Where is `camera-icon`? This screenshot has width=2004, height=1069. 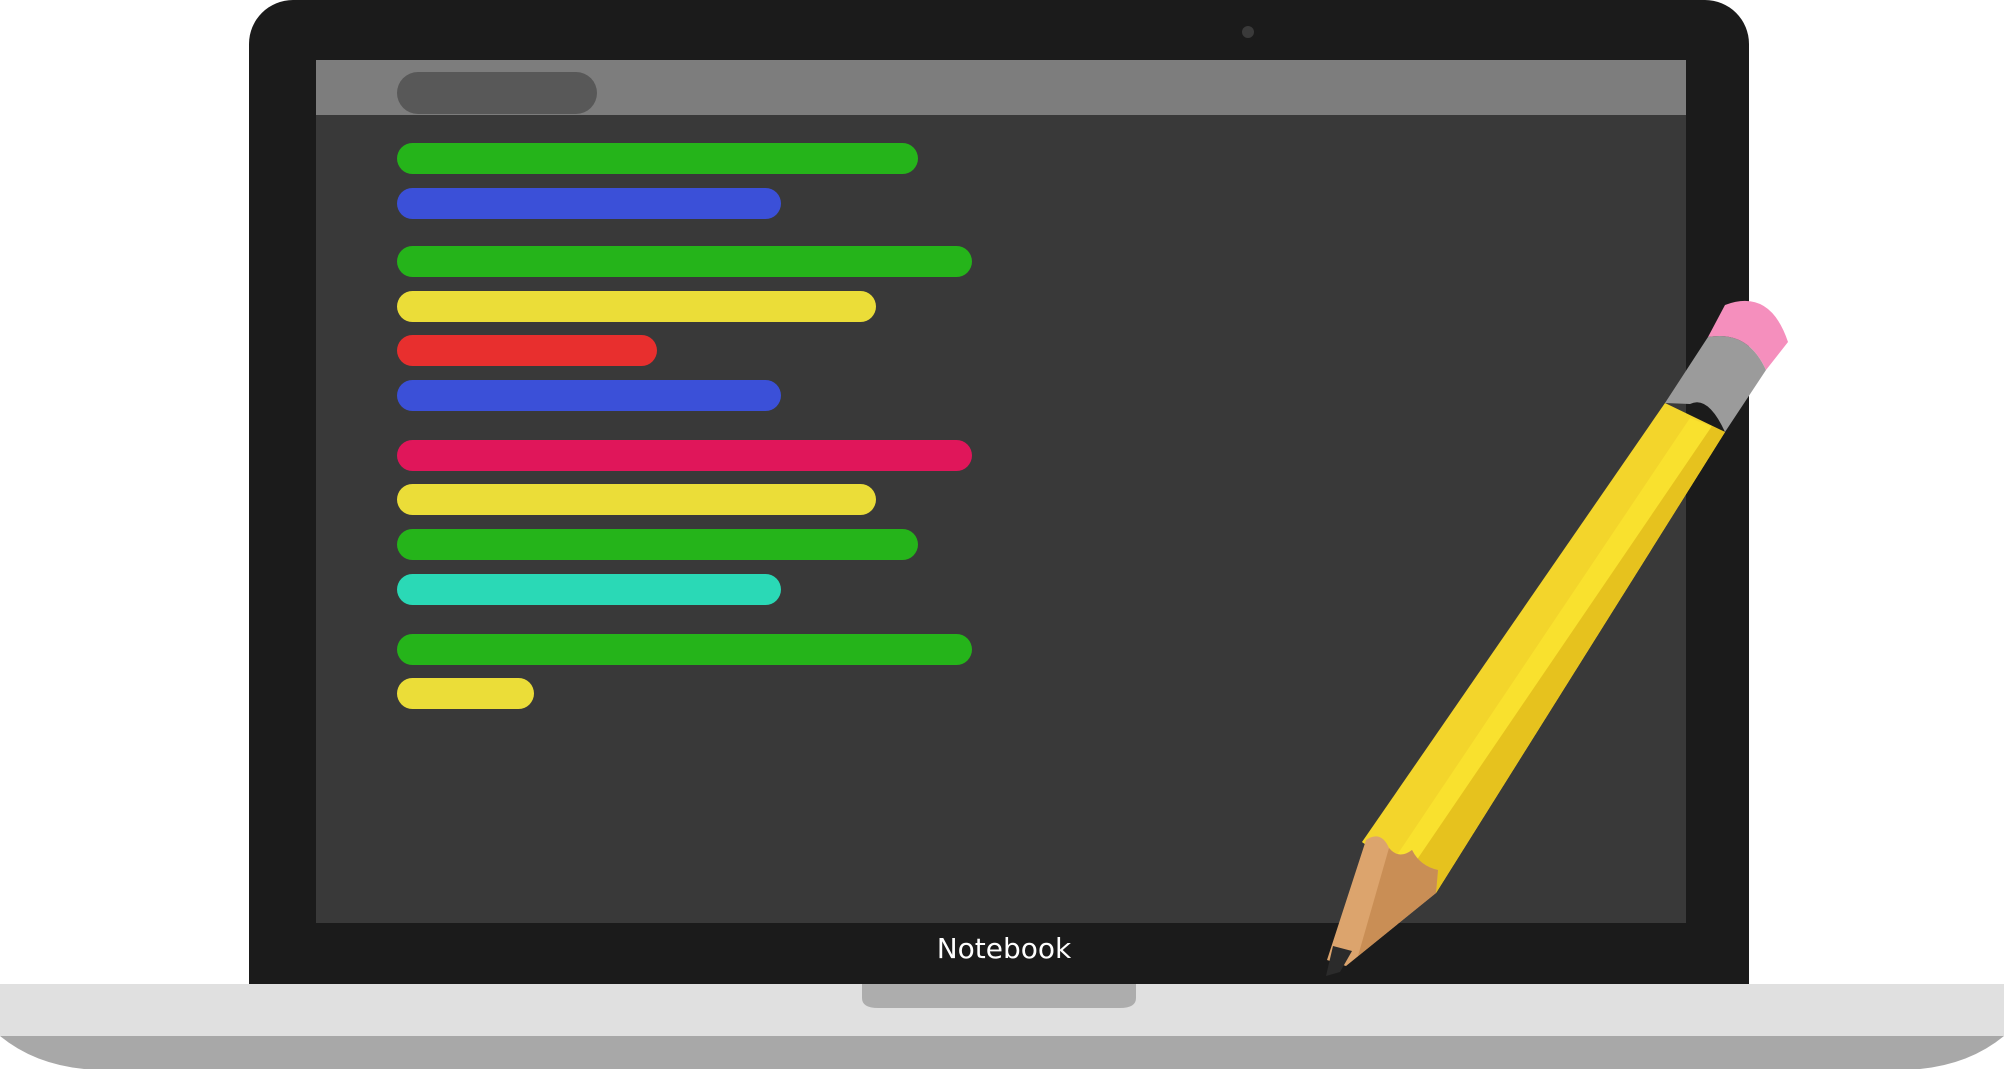 camera-icon is located at coordinates (1248, 32).